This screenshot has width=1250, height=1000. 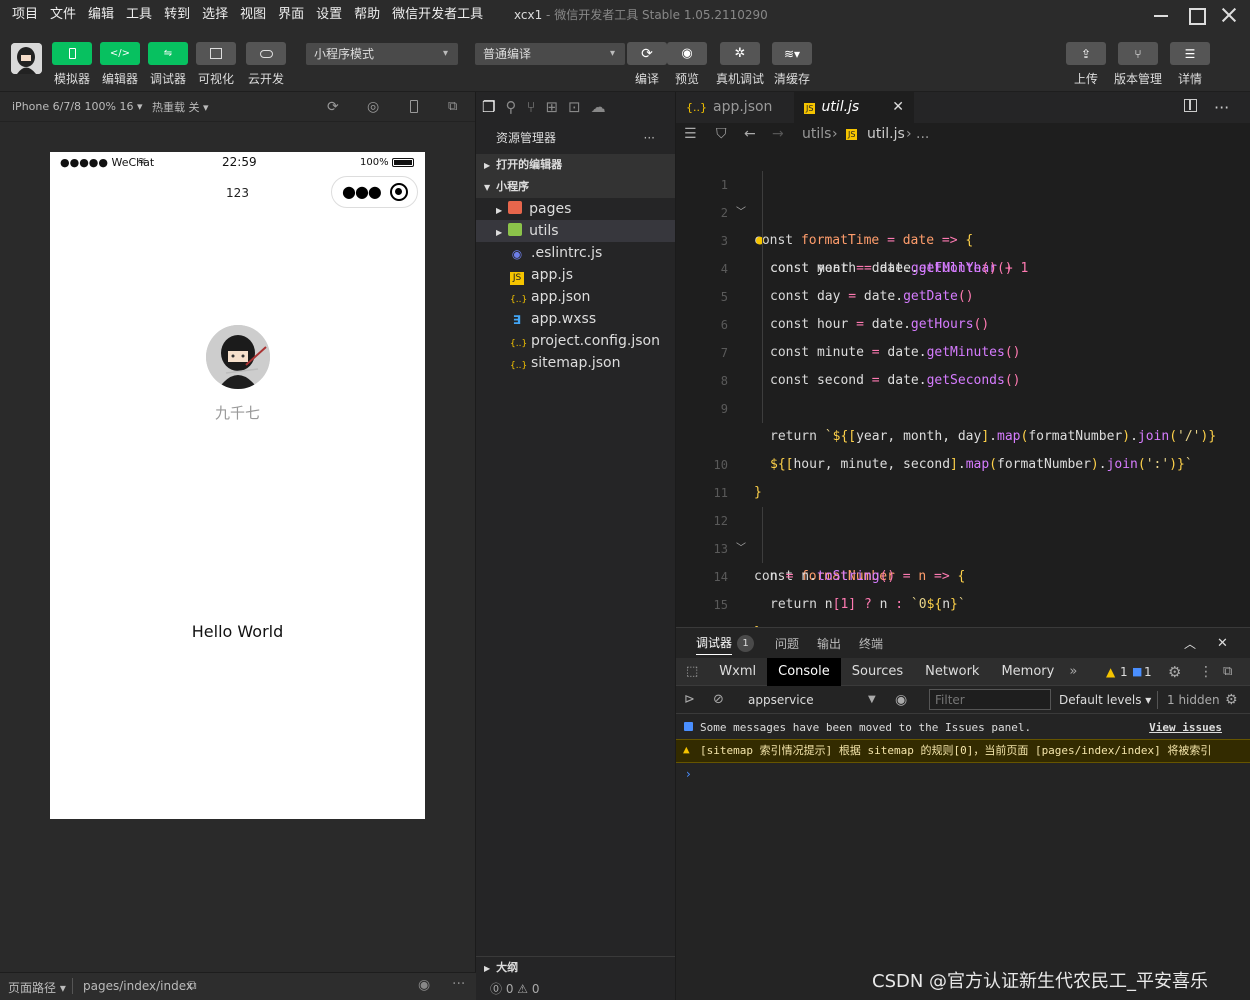 What do you see at coordinates (373, 107) in the screenshot?
I see `stop-icon: ◎` at bounding box center [373, 107].